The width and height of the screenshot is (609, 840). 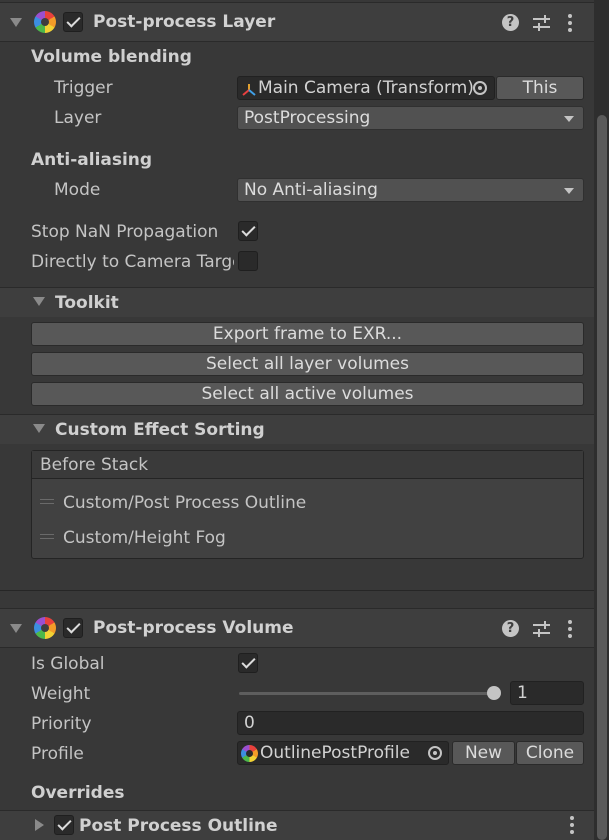 I want to click on trigger-field: Main Camera (Transform), so click(x=366, y=88).